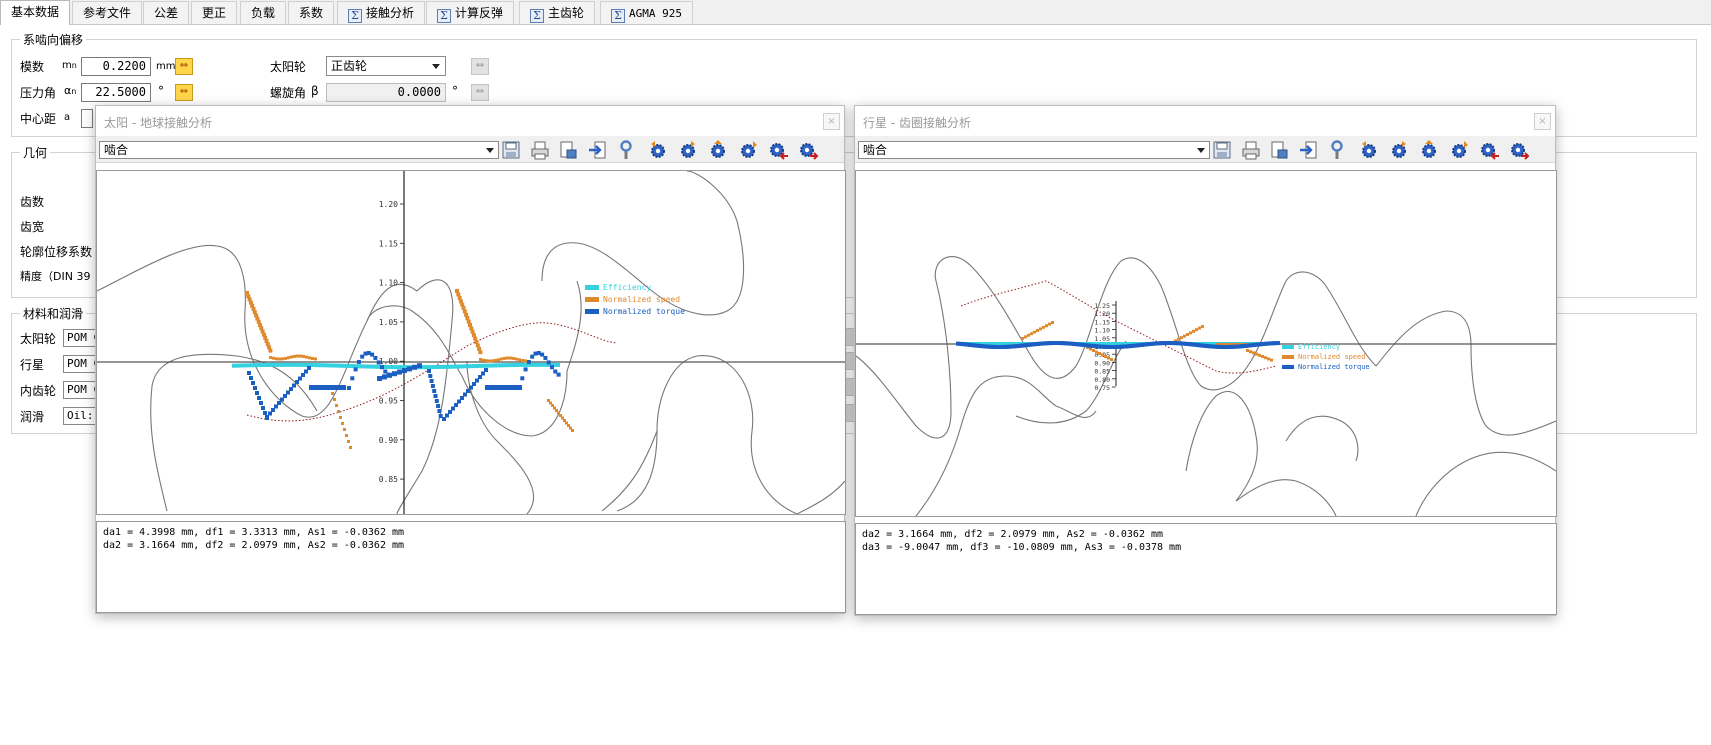  I want to click on sun-gear-type-select: 正齿轮, so click(386, 66).